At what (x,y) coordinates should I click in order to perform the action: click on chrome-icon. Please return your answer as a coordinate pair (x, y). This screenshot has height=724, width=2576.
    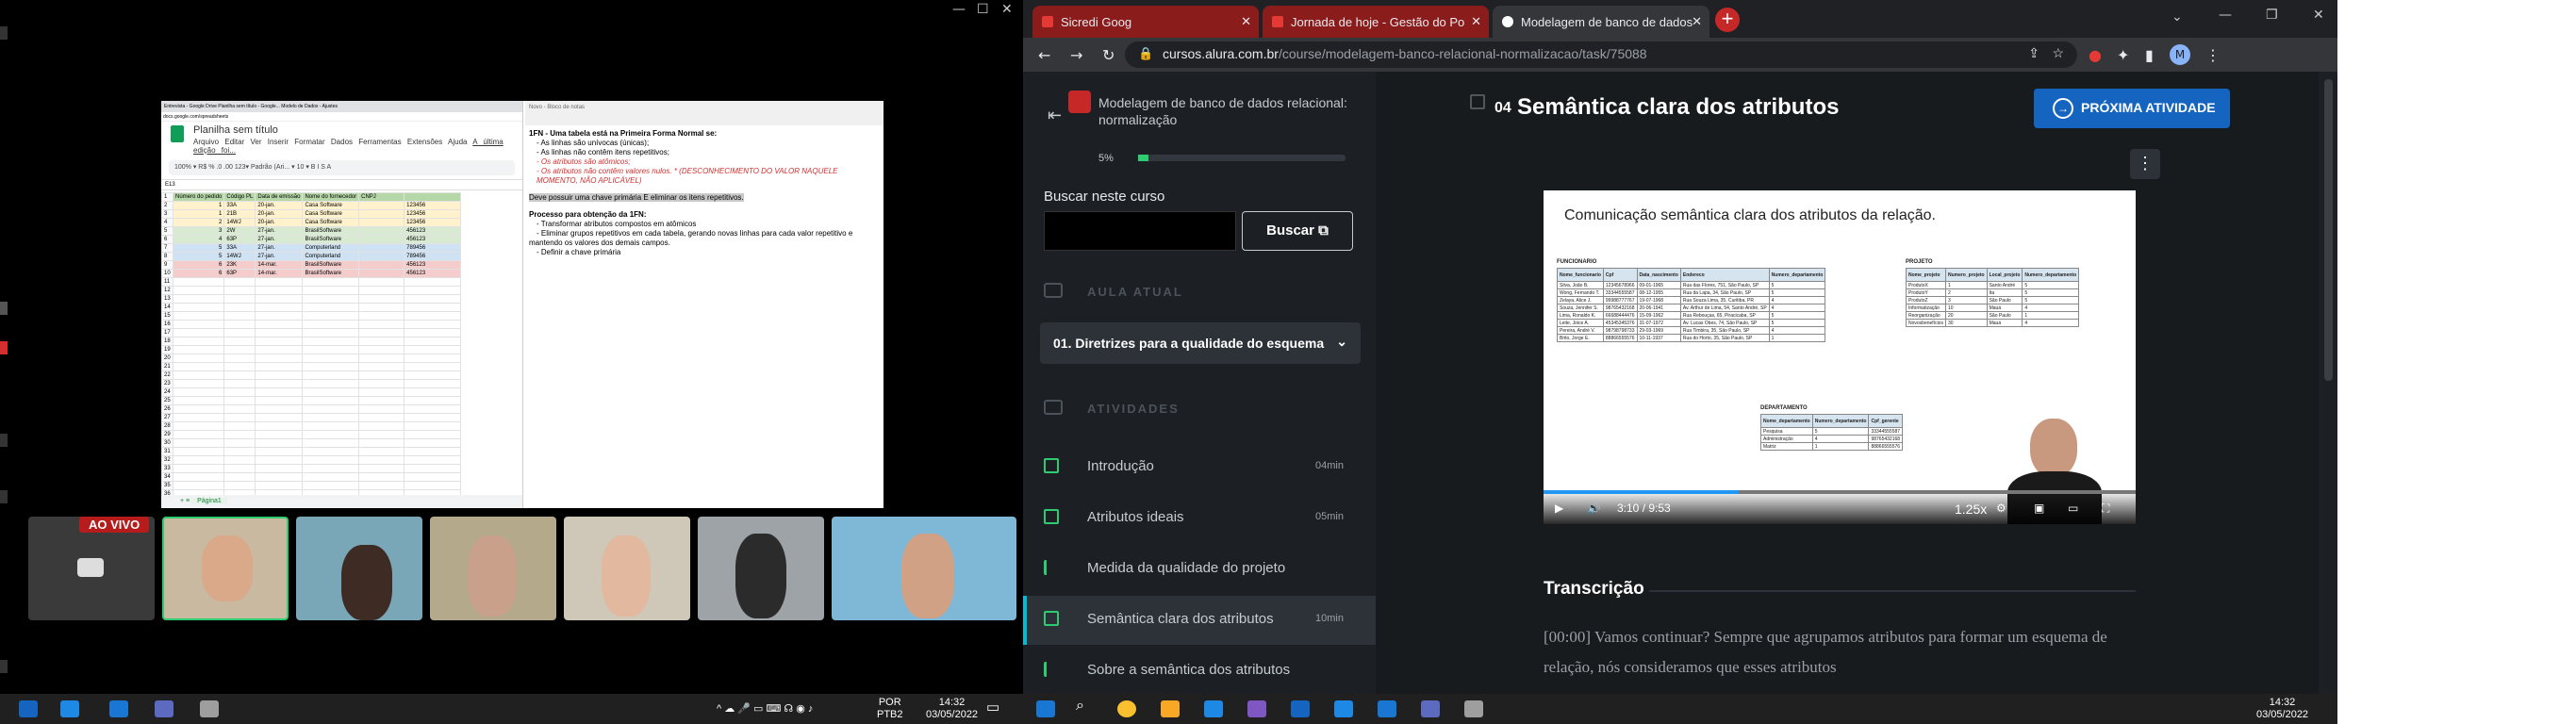
    Looking at the image, I should click on (1126, 708).